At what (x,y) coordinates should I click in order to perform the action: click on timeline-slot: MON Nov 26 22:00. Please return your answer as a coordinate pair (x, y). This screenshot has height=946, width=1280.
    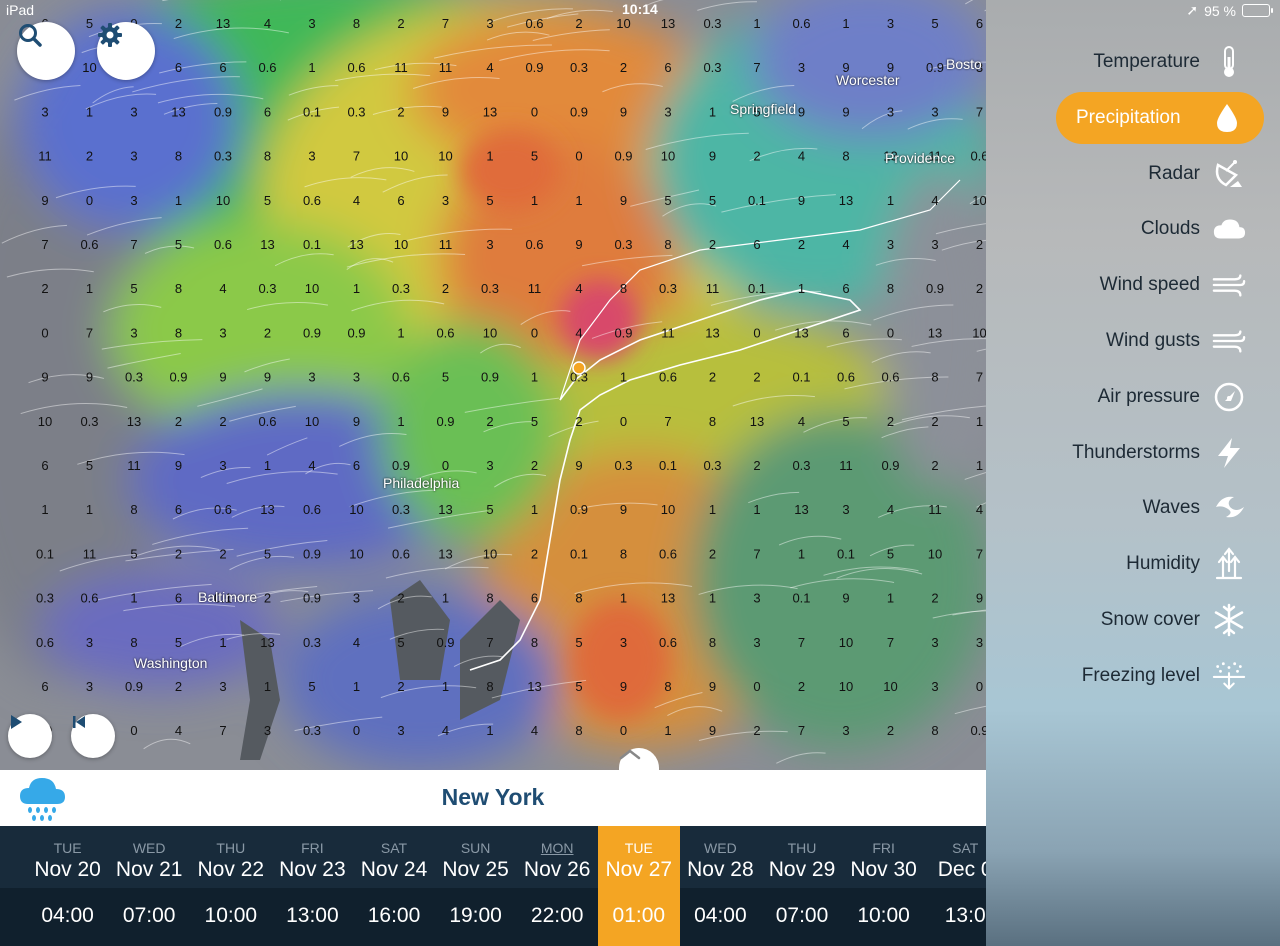
    Looking at the image, I should click on (557, 886).